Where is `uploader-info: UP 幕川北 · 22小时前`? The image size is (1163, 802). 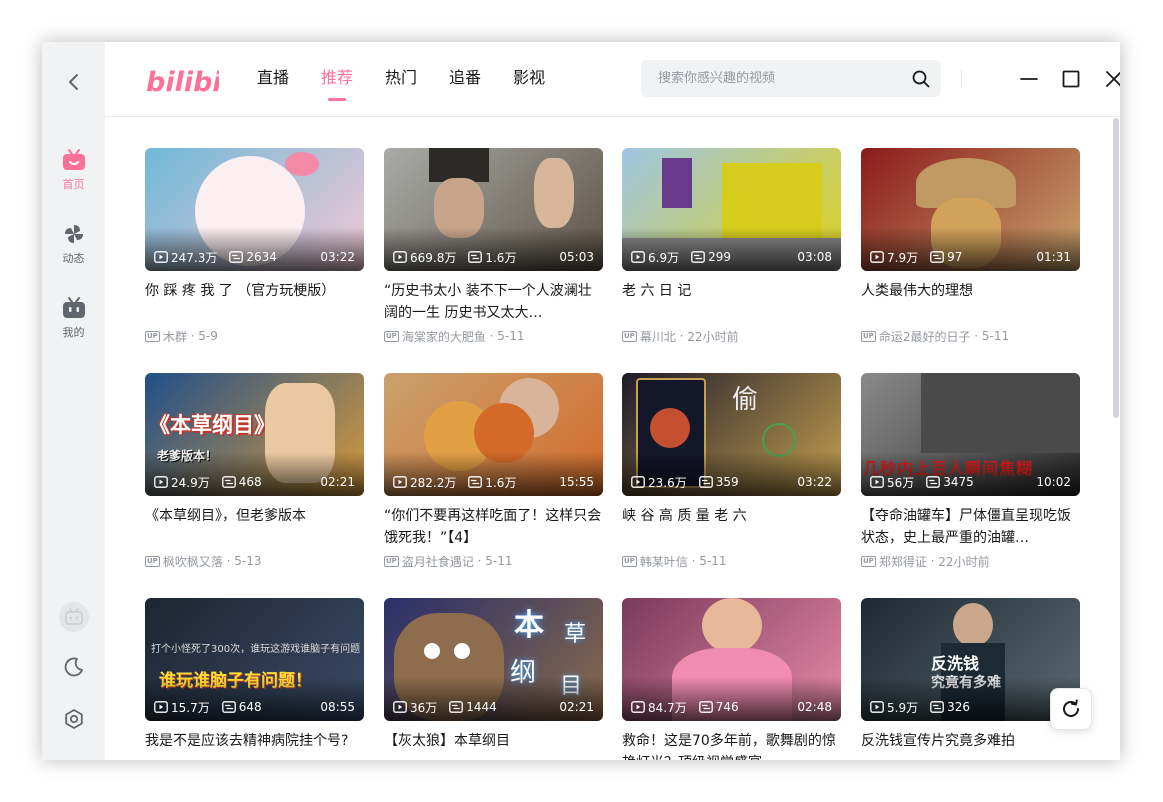 uploader-info: UP 幕川北 · 22小时前 is located at coordinates (731, 336).